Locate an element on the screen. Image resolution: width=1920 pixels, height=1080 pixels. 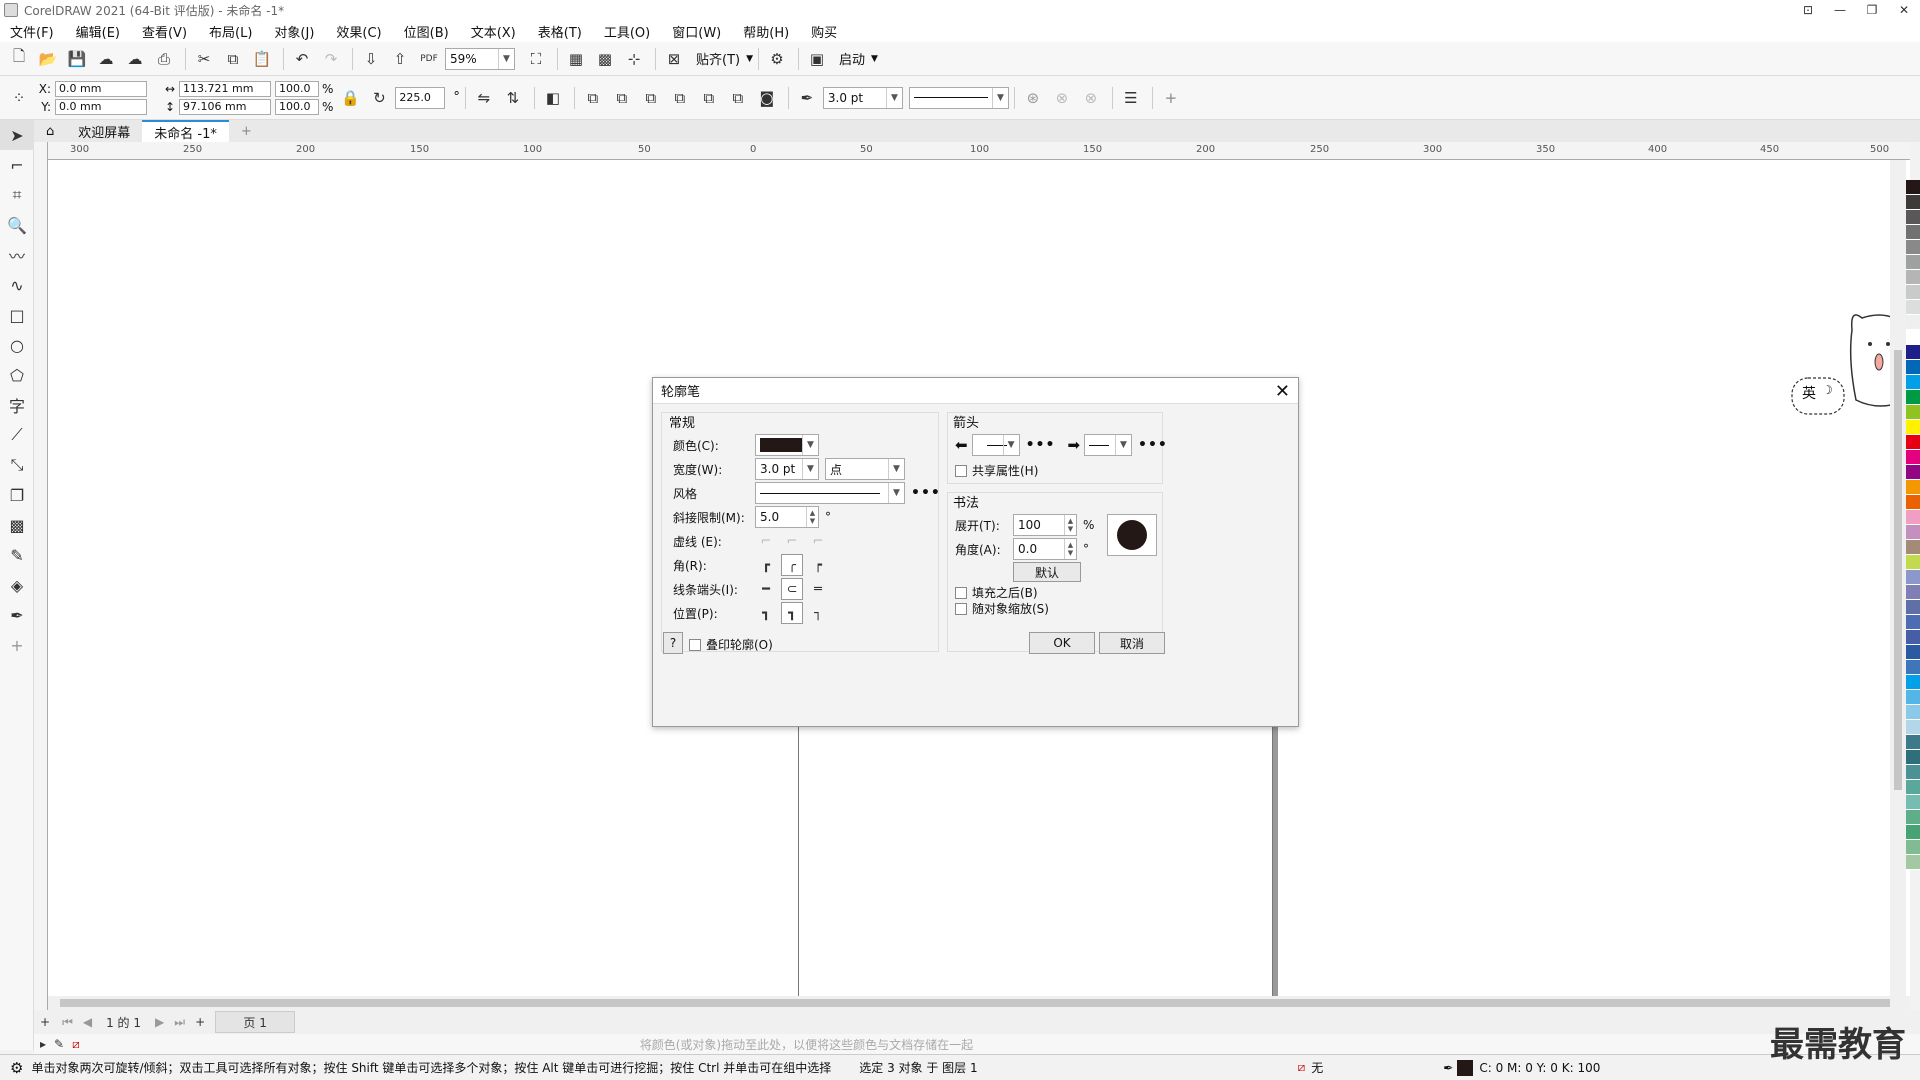
object-width-input: 113.721 mm is located at coordinates (225, 88).